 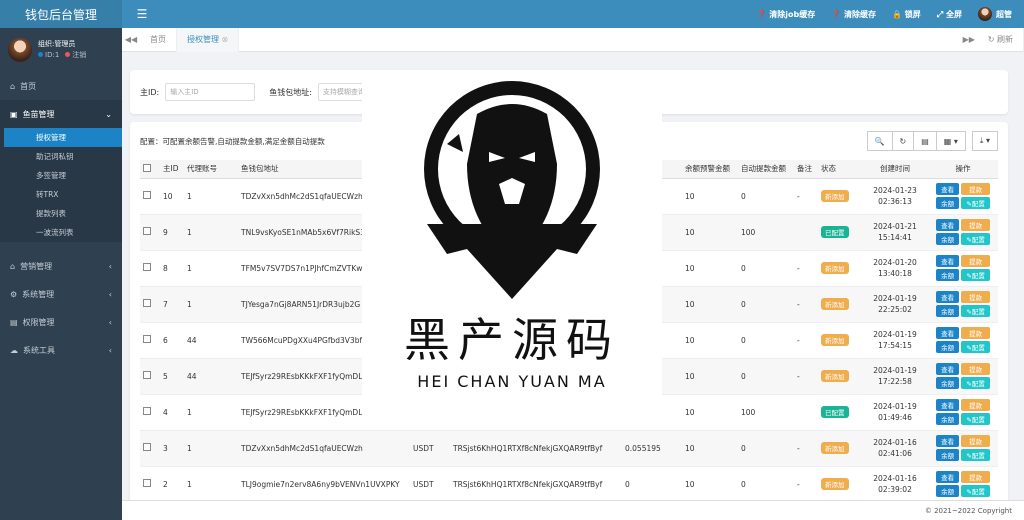 What do you see at coordinates (61, 114) in the screenshot?
I see `sidebar-item-fish: ▣ 鱼苗管理 ⌄` at bounding box center [61, 114].